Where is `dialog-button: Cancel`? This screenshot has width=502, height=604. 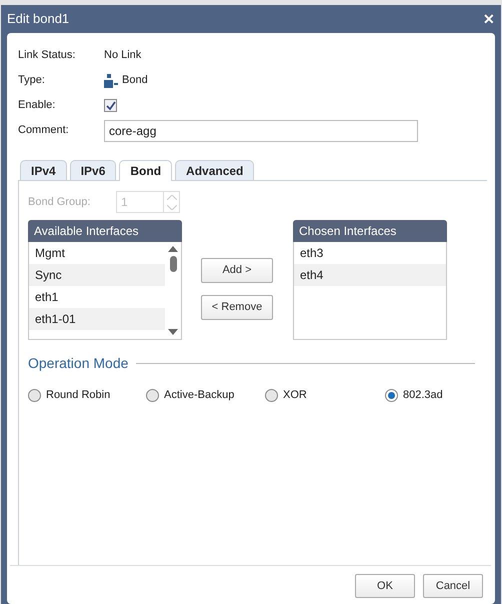 dialog-button: Cancel is located at coordinates (453, 586).